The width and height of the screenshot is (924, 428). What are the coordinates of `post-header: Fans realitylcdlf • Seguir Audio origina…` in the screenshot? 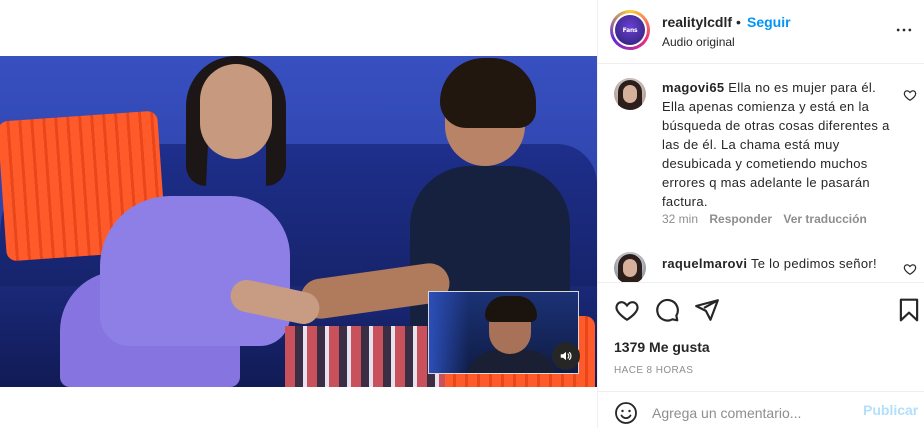 It's located at (761, 32).